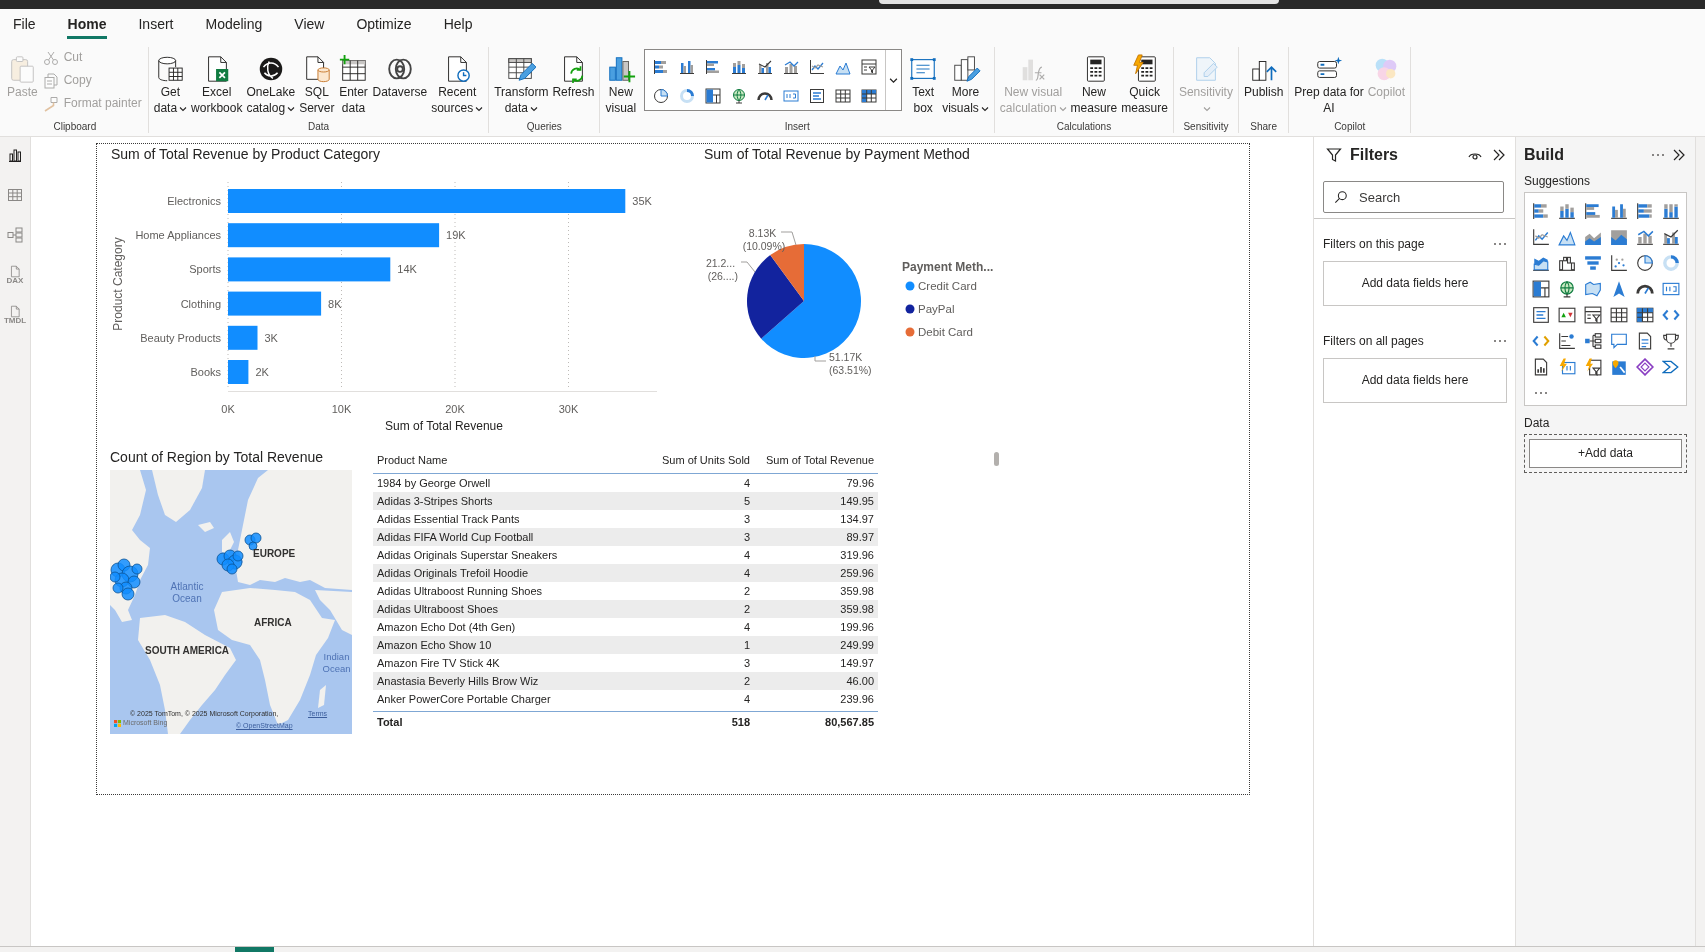 The image size is (1705, 952). I want to click on tree-diagram-icon, so click(1593, 341).